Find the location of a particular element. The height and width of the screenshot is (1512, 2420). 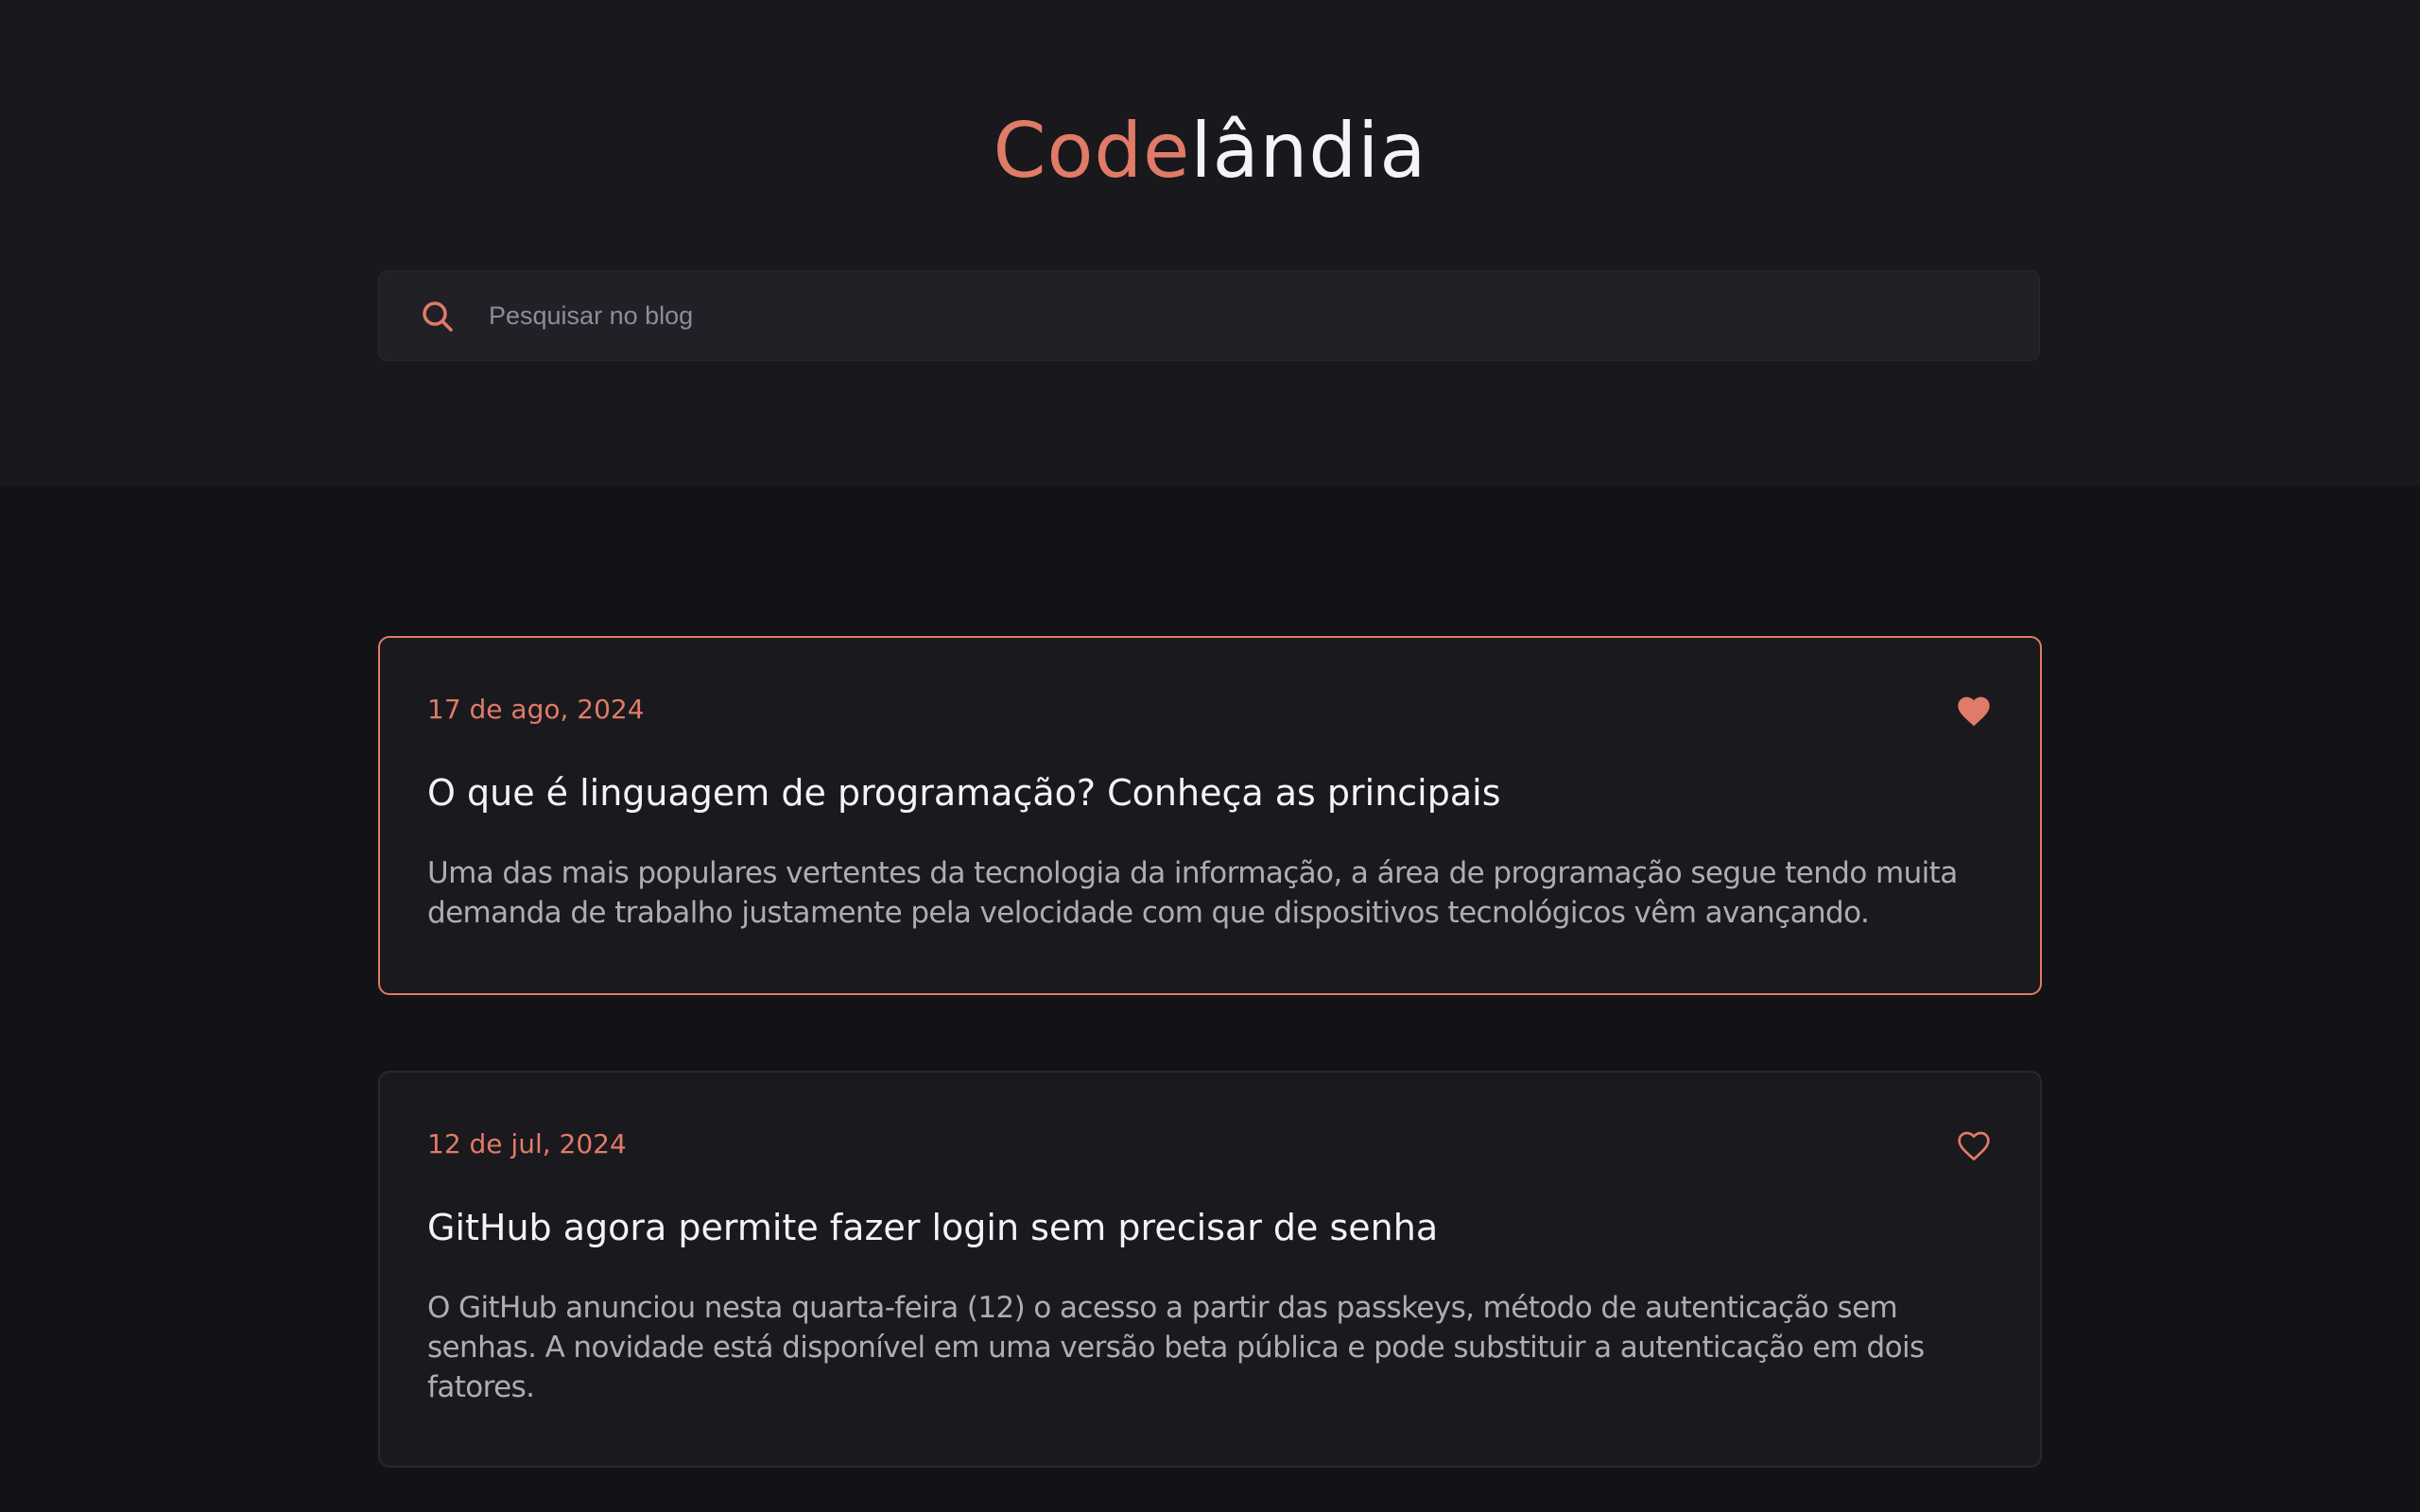

search-bar is located at coordinates (1209, 315).